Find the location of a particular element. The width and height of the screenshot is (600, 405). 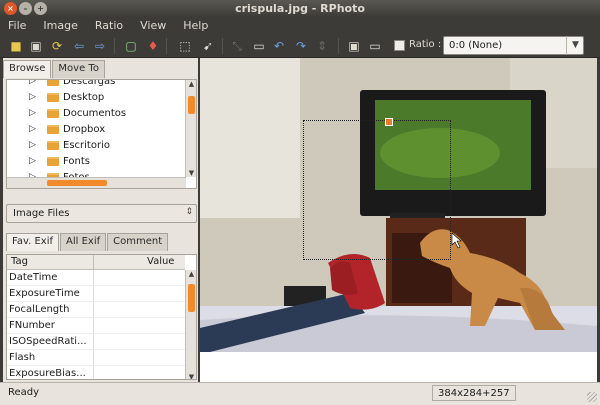

table-row: ExposureTime is located at coordinates (96, 294).